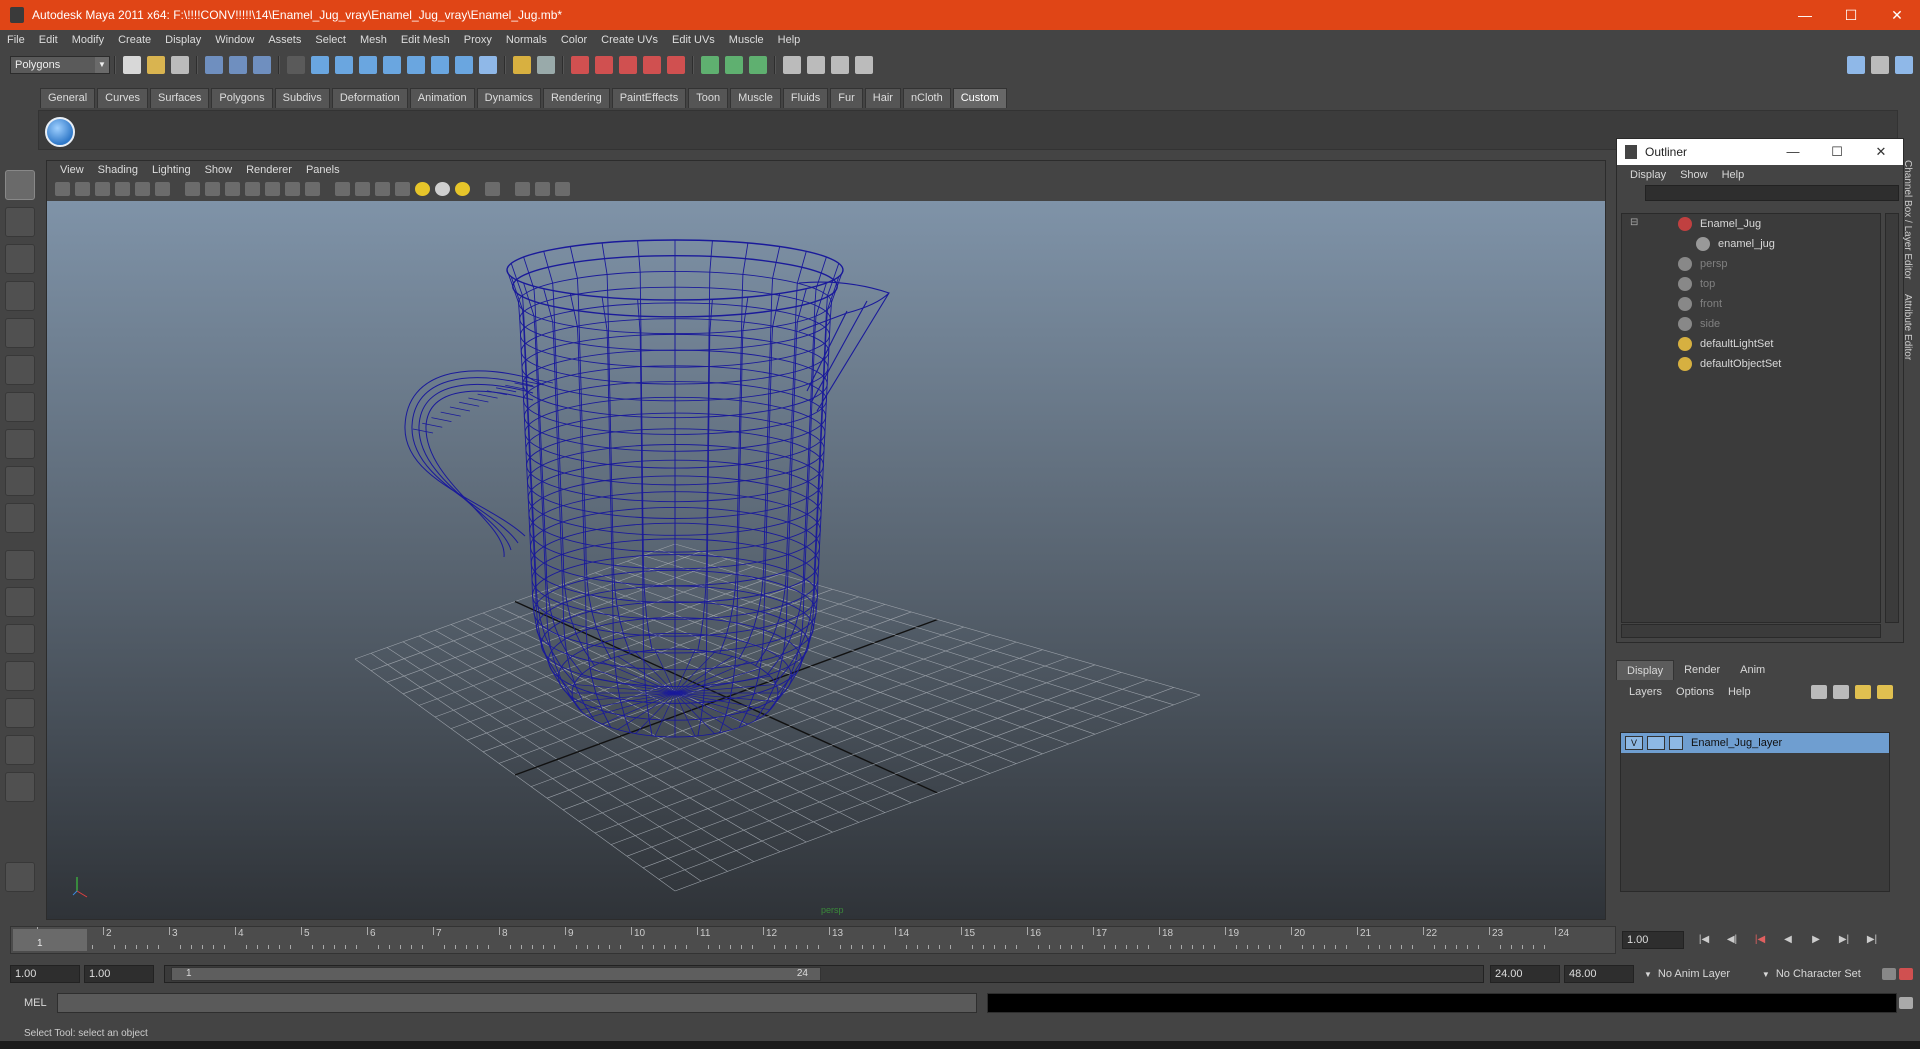  What do you see at coordinates (562, 189) in the screenshot?
I see `share-view-icon` at bounding box center [562, 189].